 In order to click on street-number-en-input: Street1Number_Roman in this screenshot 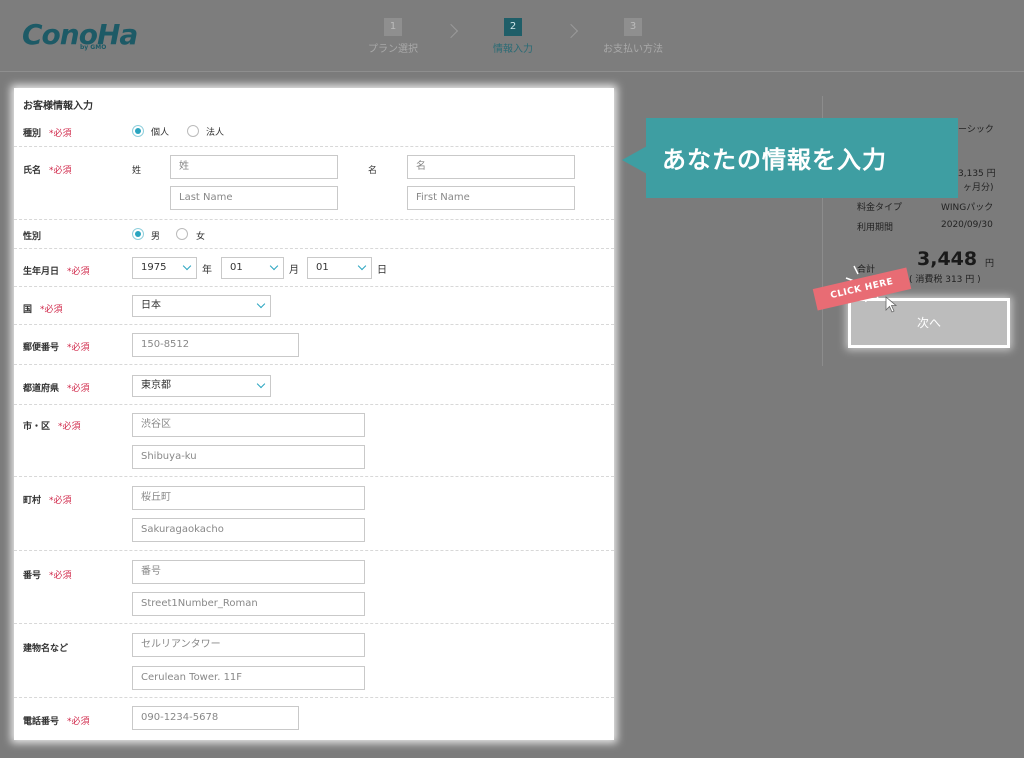, I will do `click(248, 604)`.